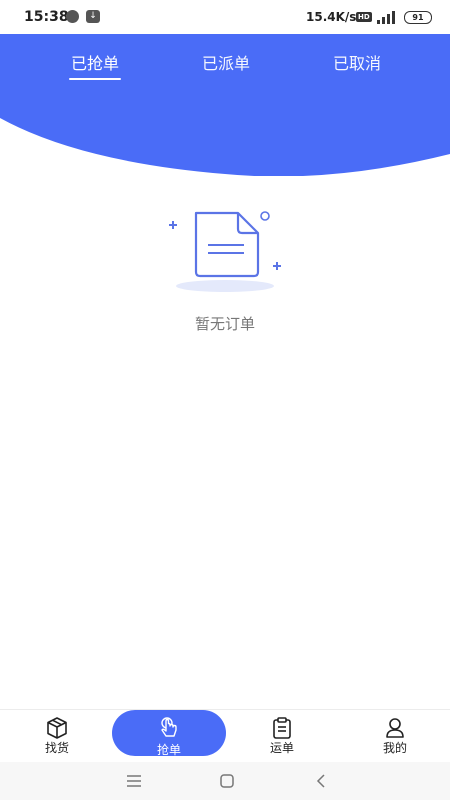 The height and width of the screenshot is (800, 450). I want to click on menu-icon, so click(134, 781).